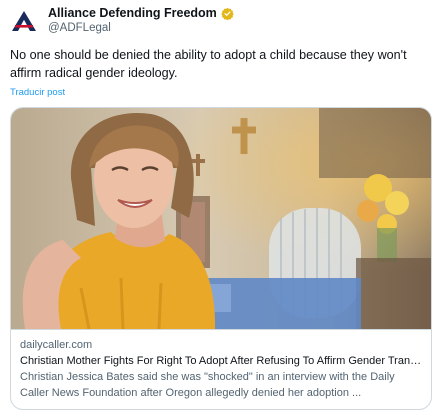 The height and width of the screenshot is (417, 435). I want to click on adf-logo-icon, so click(24, 21).